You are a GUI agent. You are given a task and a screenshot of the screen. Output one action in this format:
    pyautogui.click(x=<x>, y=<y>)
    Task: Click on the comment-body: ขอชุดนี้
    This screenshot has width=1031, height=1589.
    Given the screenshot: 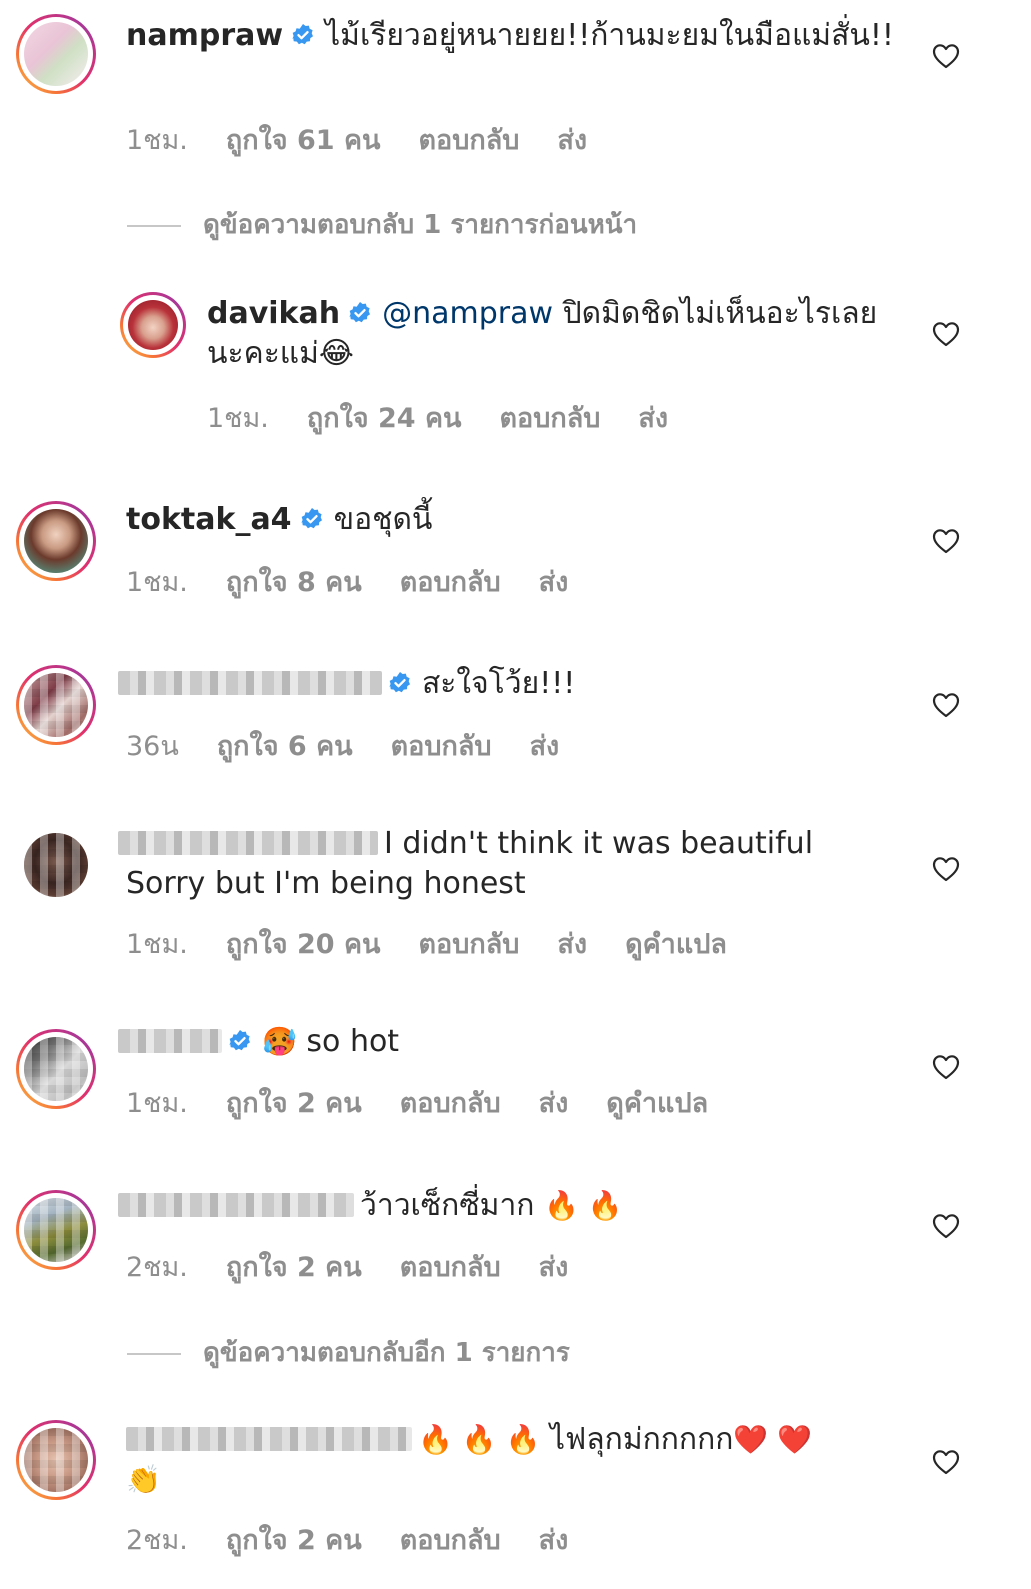 What is the action you would take?
    pyautogui.click(x=383, y=519)
    